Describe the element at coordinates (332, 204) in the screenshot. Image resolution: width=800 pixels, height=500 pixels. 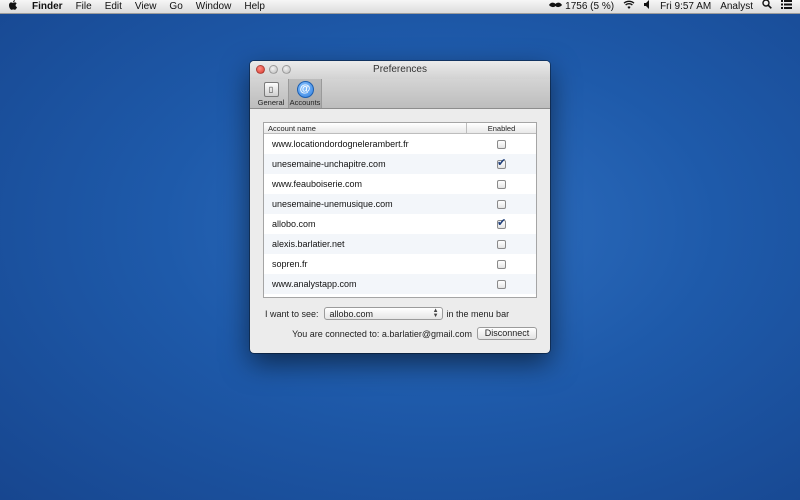
I see `account-name: unesemaine-unemusique.com` at that location.